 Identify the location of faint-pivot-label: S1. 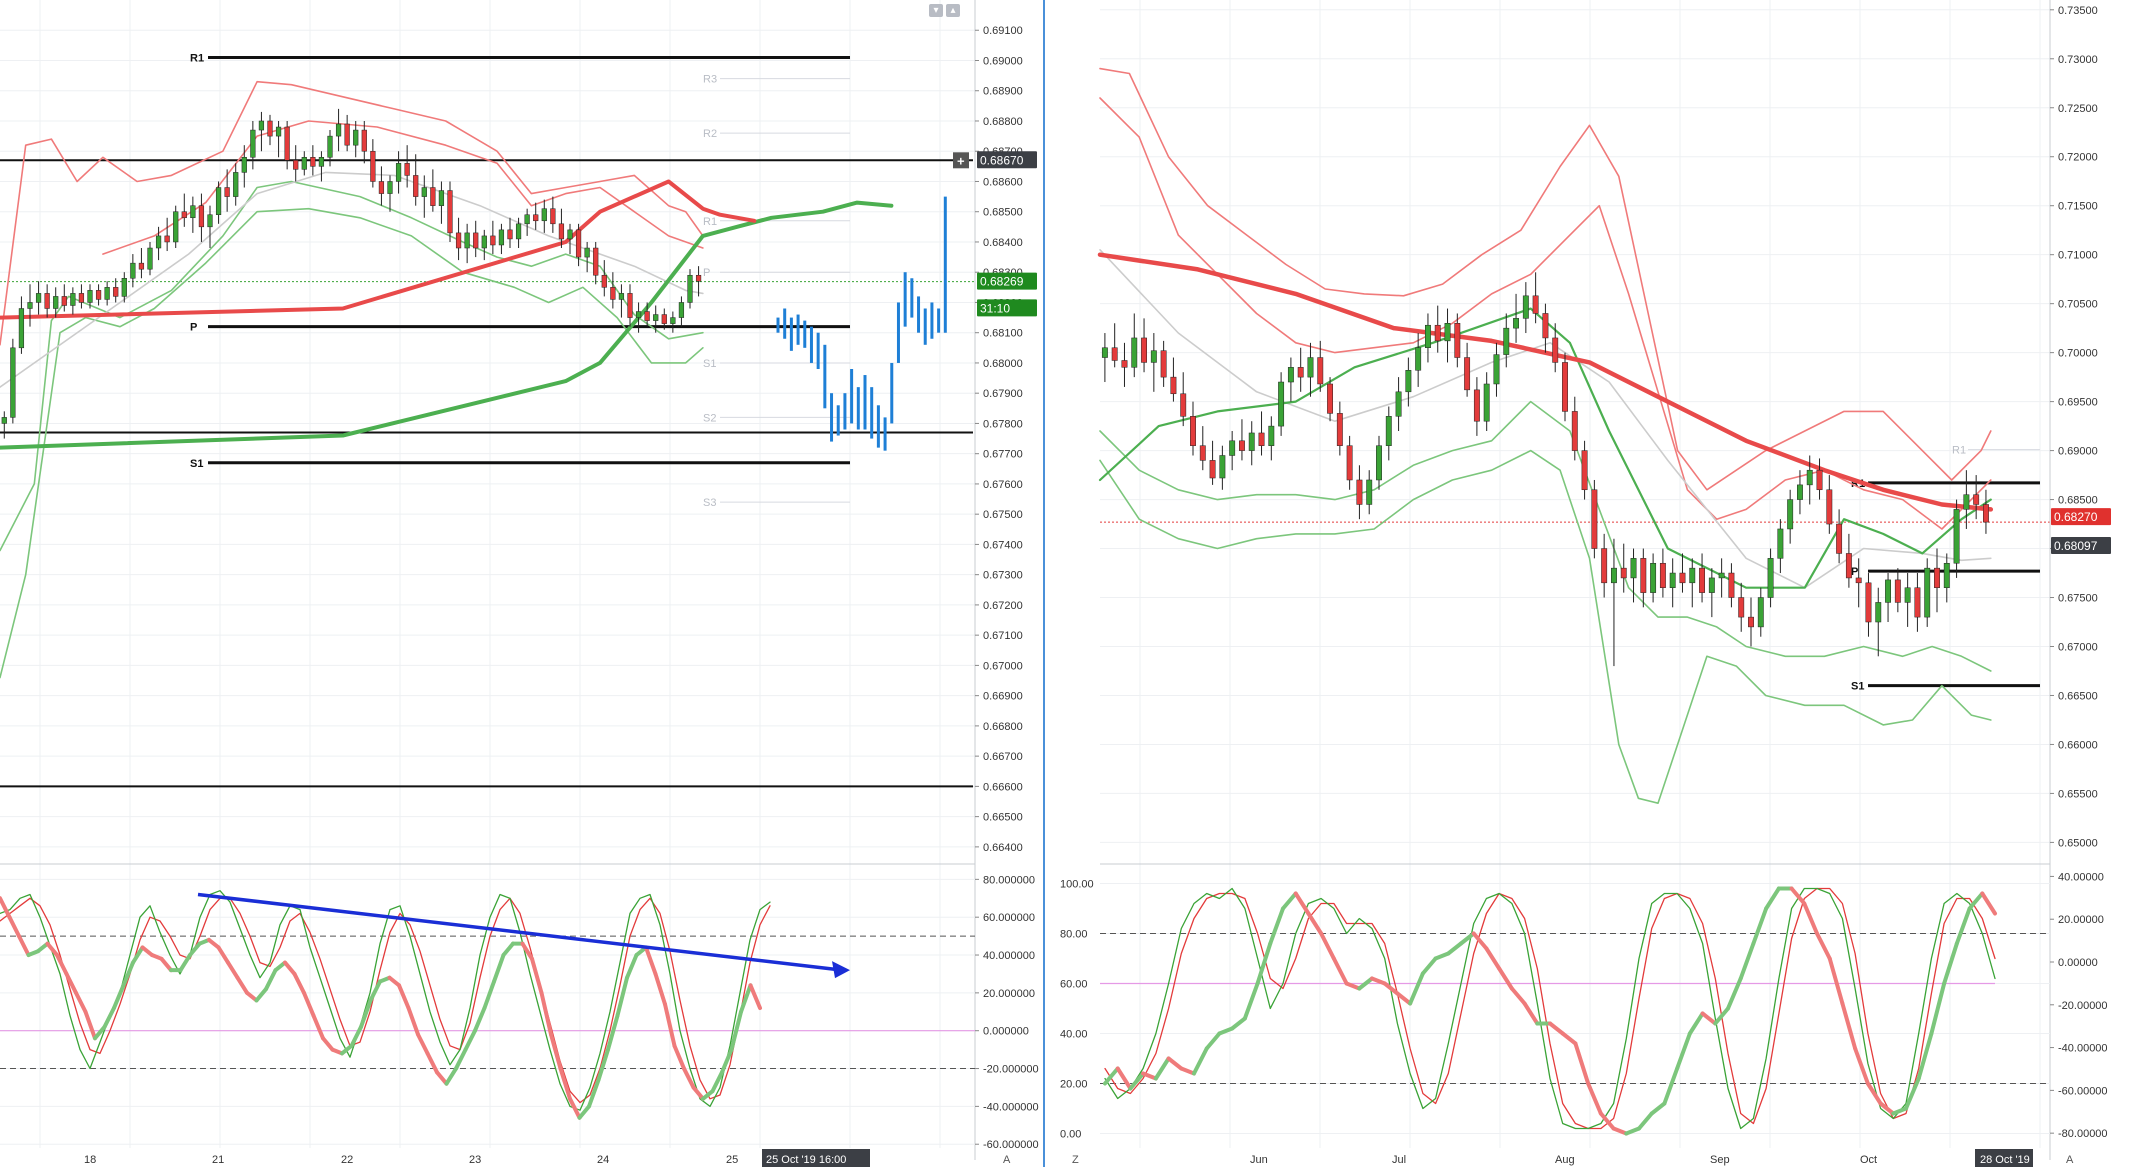
(709, 364).